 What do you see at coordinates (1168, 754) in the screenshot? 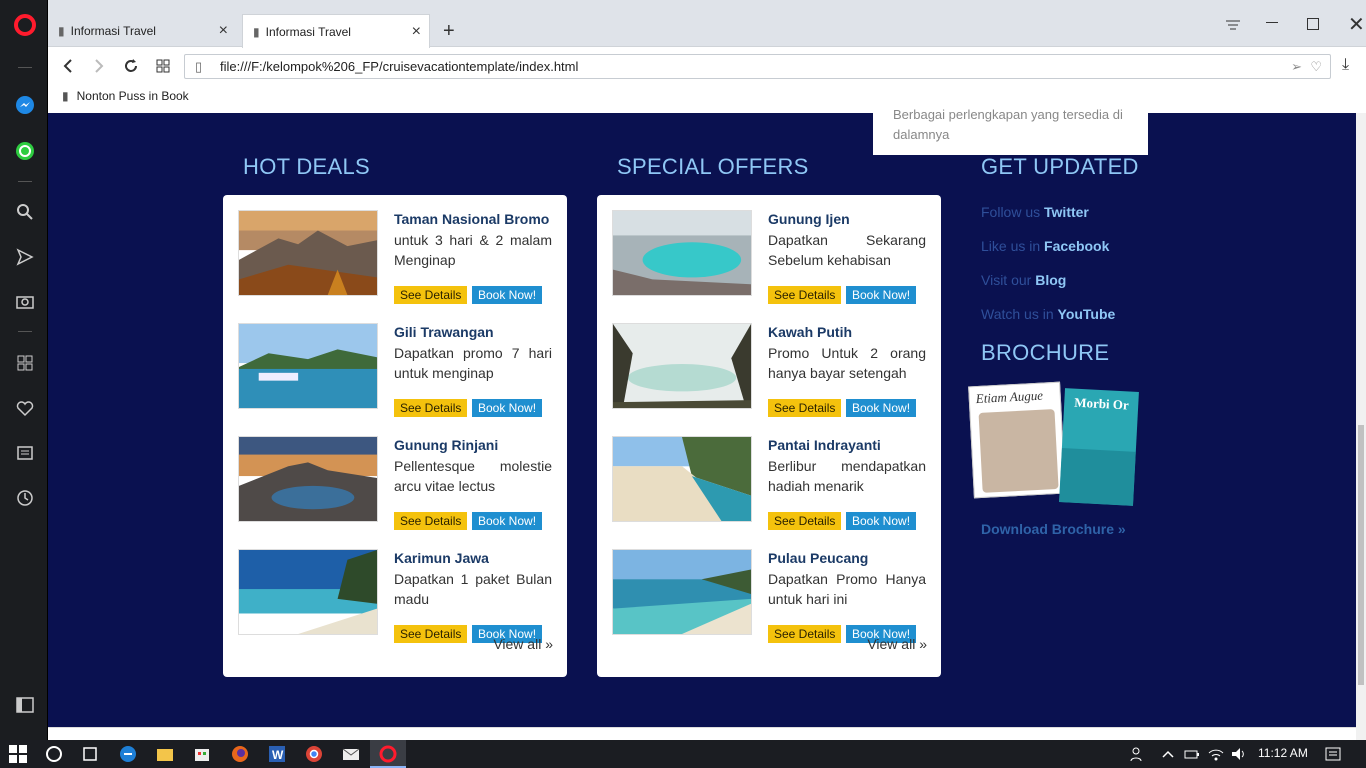
I see `chevron-up-icon` at bounding box center [1168, 754].